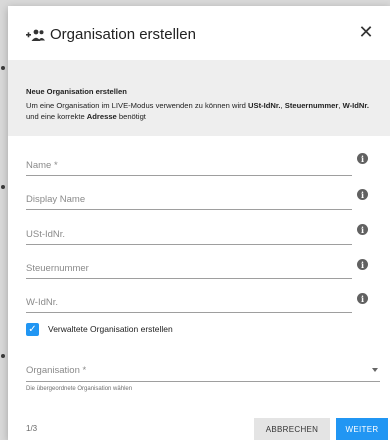  Describe the element at coordinates (76, 91) in the screenshot. I see `info-heading: Neue Organisation erstellen` at that location.